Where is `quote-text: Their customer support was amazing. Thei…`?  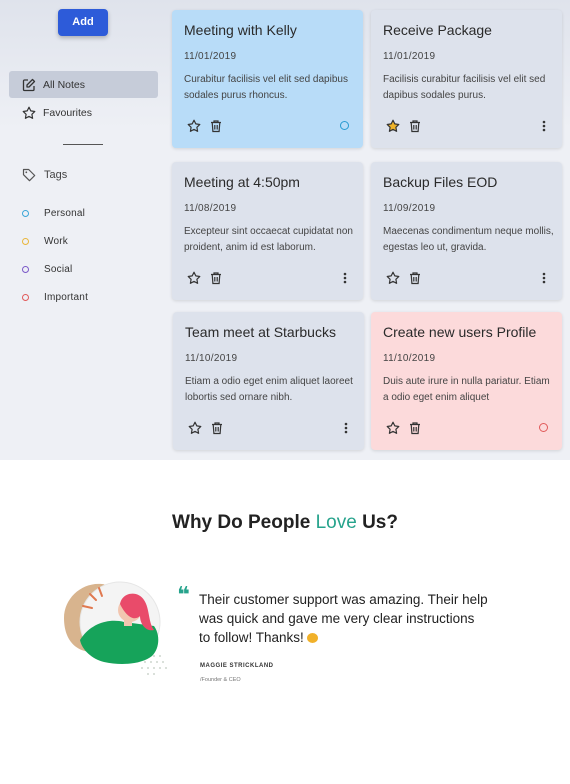
quote-text: Their customer support was amazing. Thei… is located at coordinates (343, 618).